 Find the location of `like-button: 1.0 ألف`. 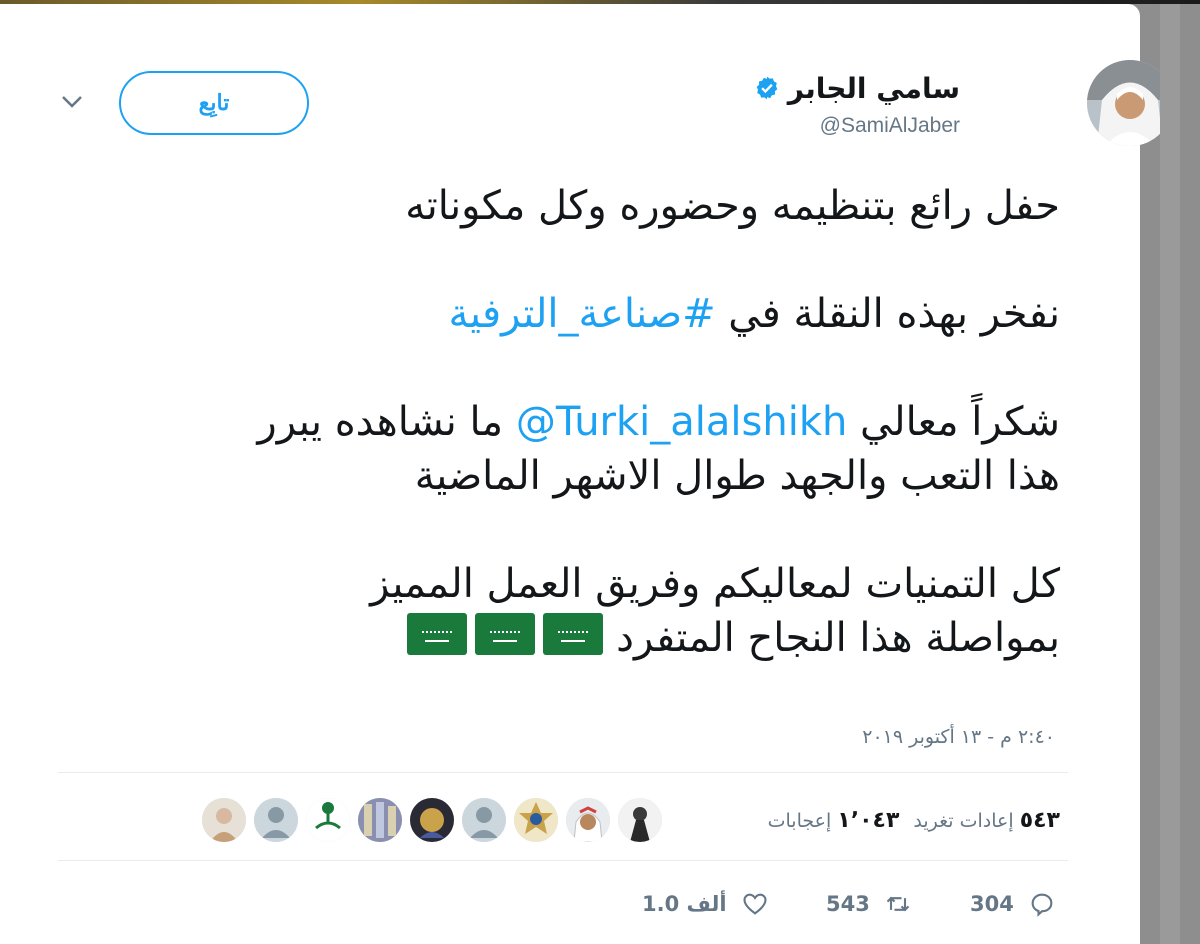

like-button: 1.0 ألف is located at coordinates (705, 904).